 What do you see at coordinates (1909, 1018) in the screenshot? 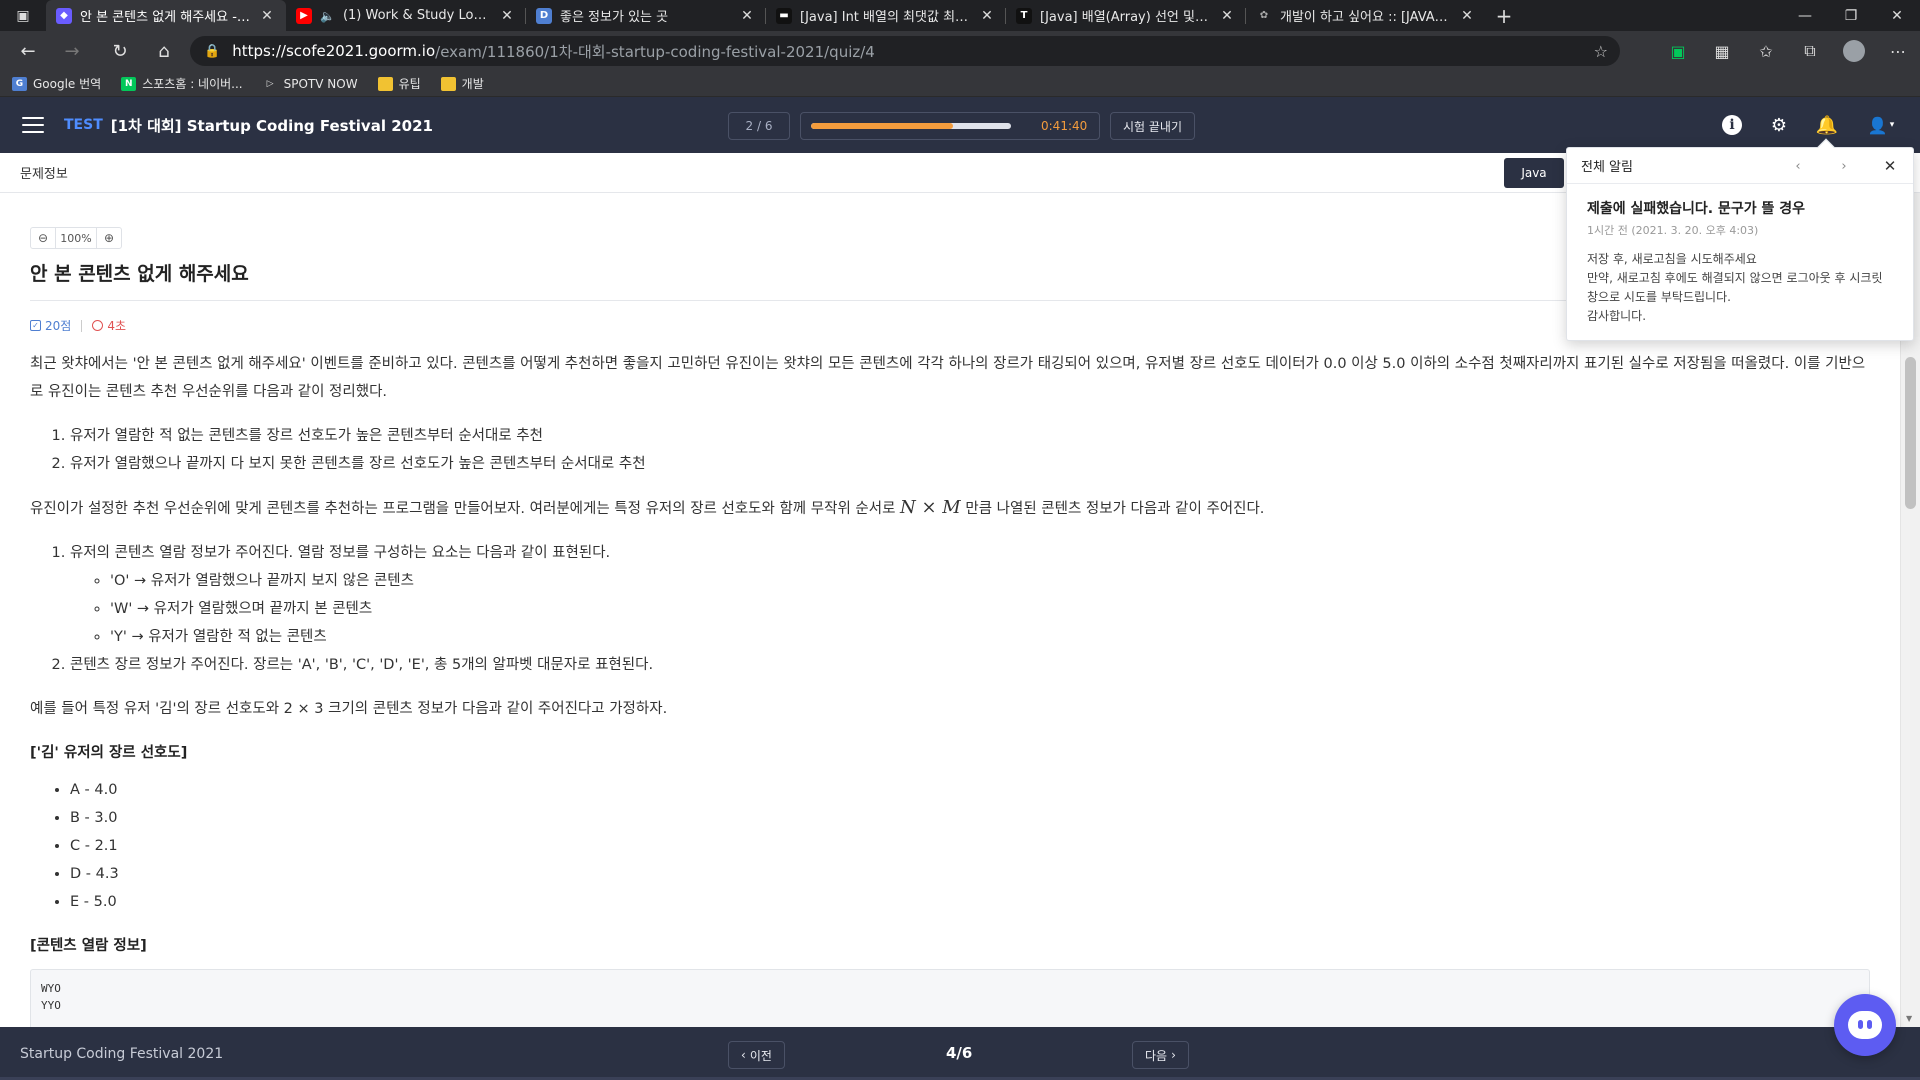
I see `scroll-down-icon: ▼` at bounding box center [1909, 1018].